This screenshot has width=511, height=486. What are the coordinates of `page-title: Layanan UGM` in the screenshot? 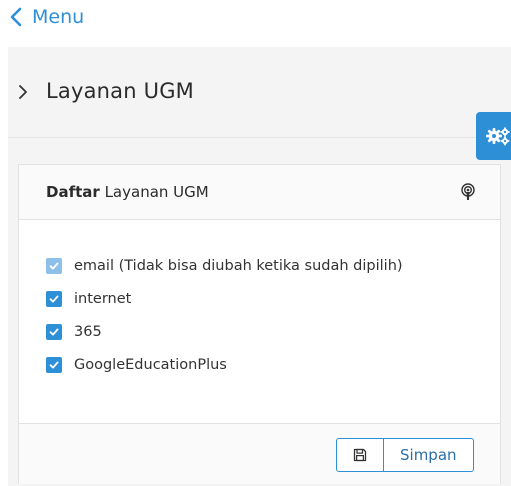 It's located at (120, 91).